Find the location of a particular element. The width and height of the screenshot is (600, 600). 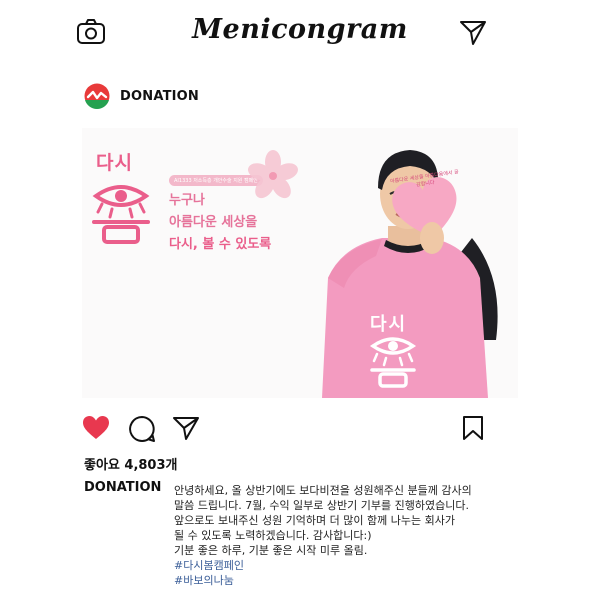

account-name: DONATION is located at coordinates (159, 96).